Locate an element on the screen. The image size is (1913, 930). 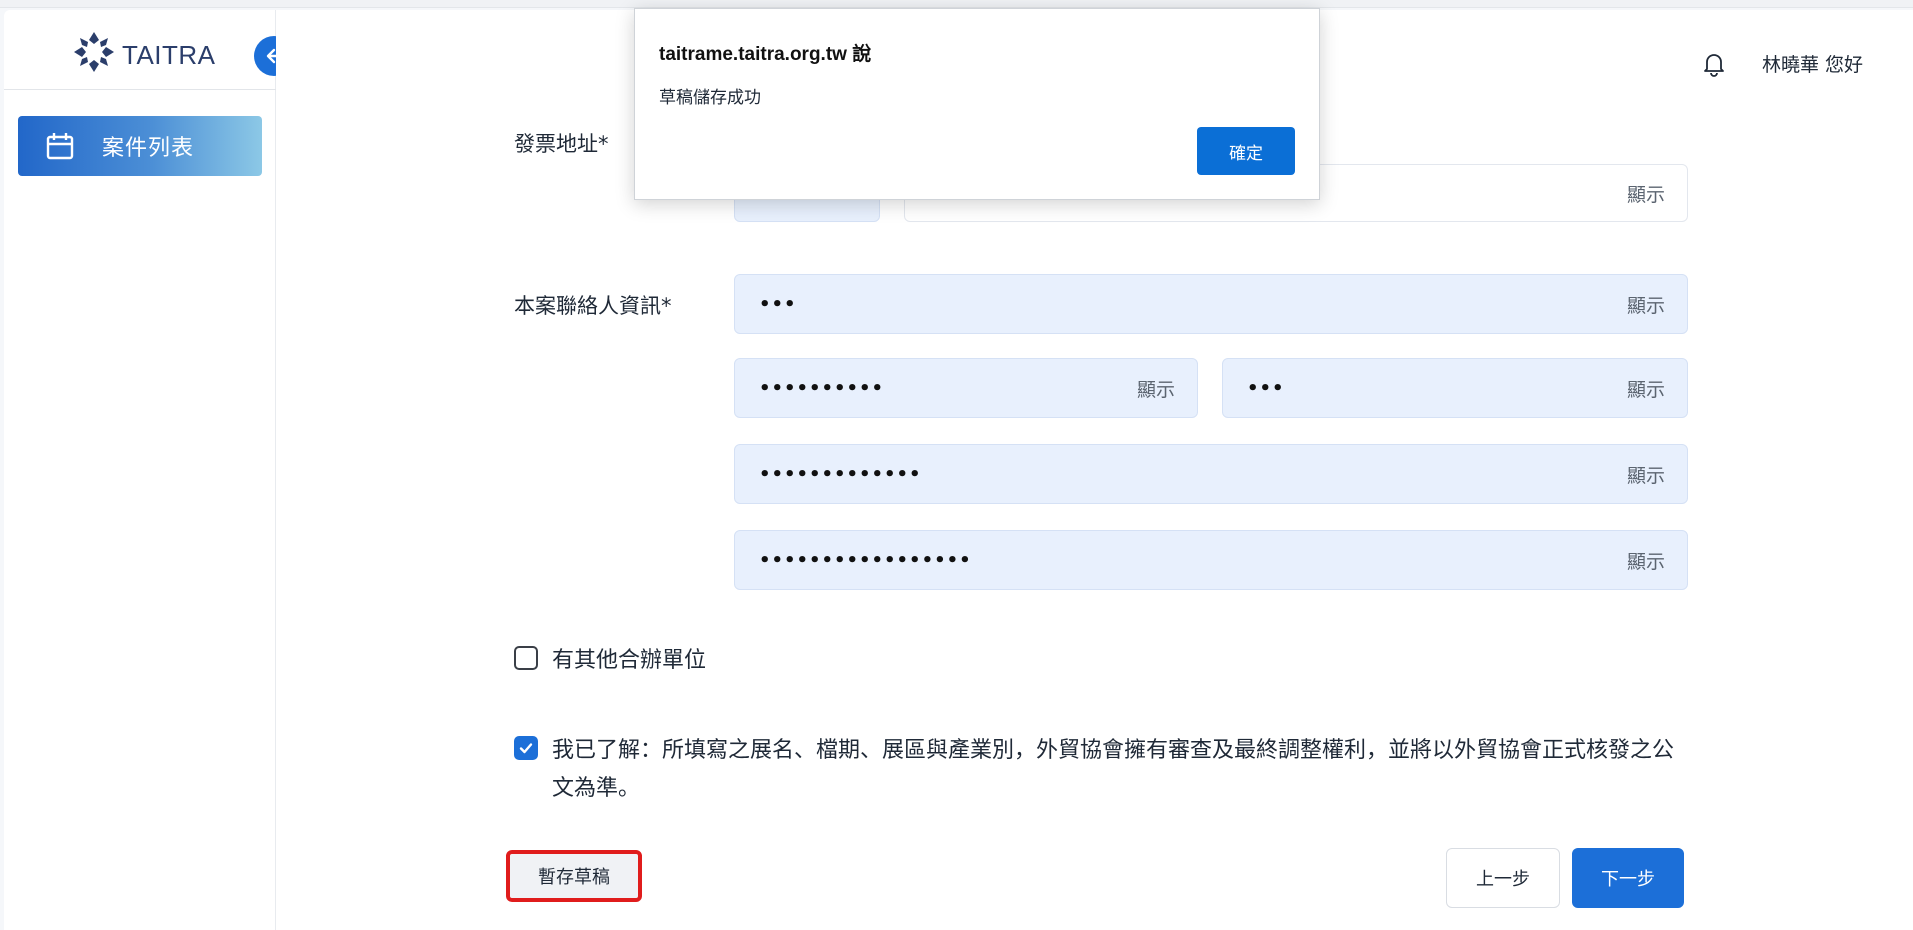
save-draft-button: 暫存草稿 is located at coordinates (574, 876).